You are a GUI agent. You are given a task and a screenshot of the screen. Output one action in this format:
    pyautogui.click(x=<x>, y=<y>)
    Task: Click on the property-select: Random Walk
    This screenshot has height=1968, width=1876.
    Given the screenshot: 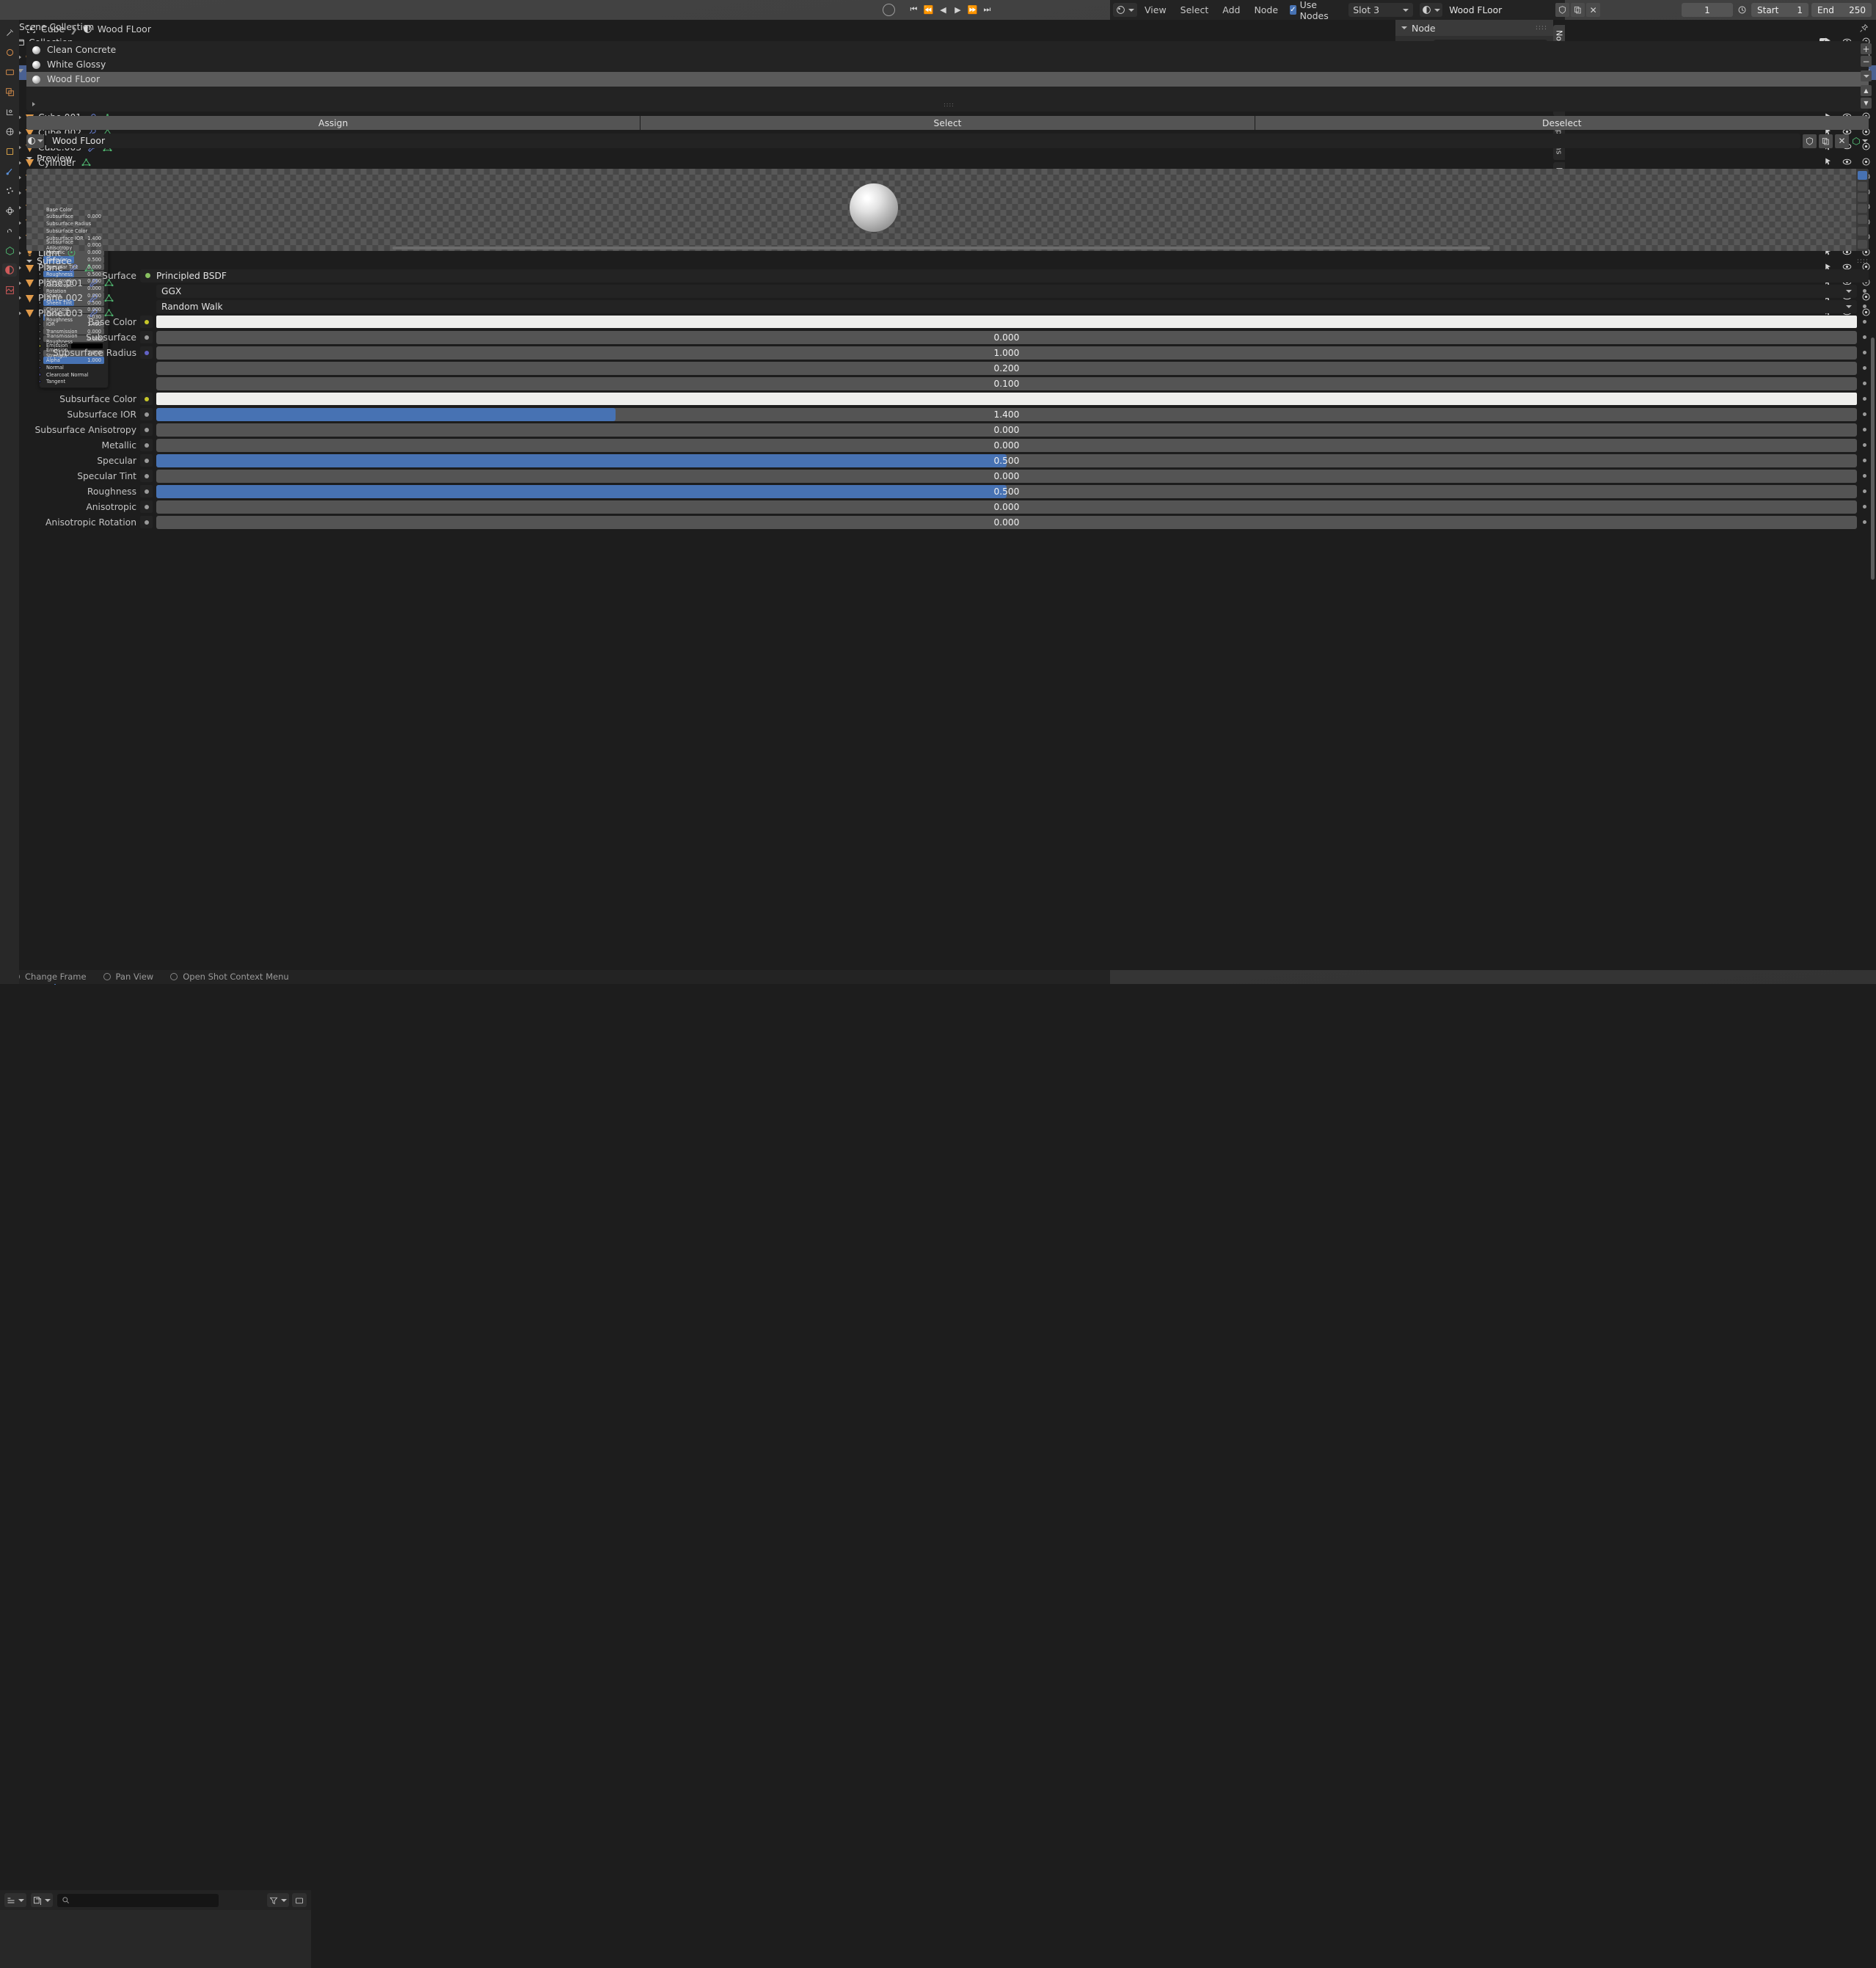 What is the action you would take?
    pyautogui.click(x=1007, y=306)
    